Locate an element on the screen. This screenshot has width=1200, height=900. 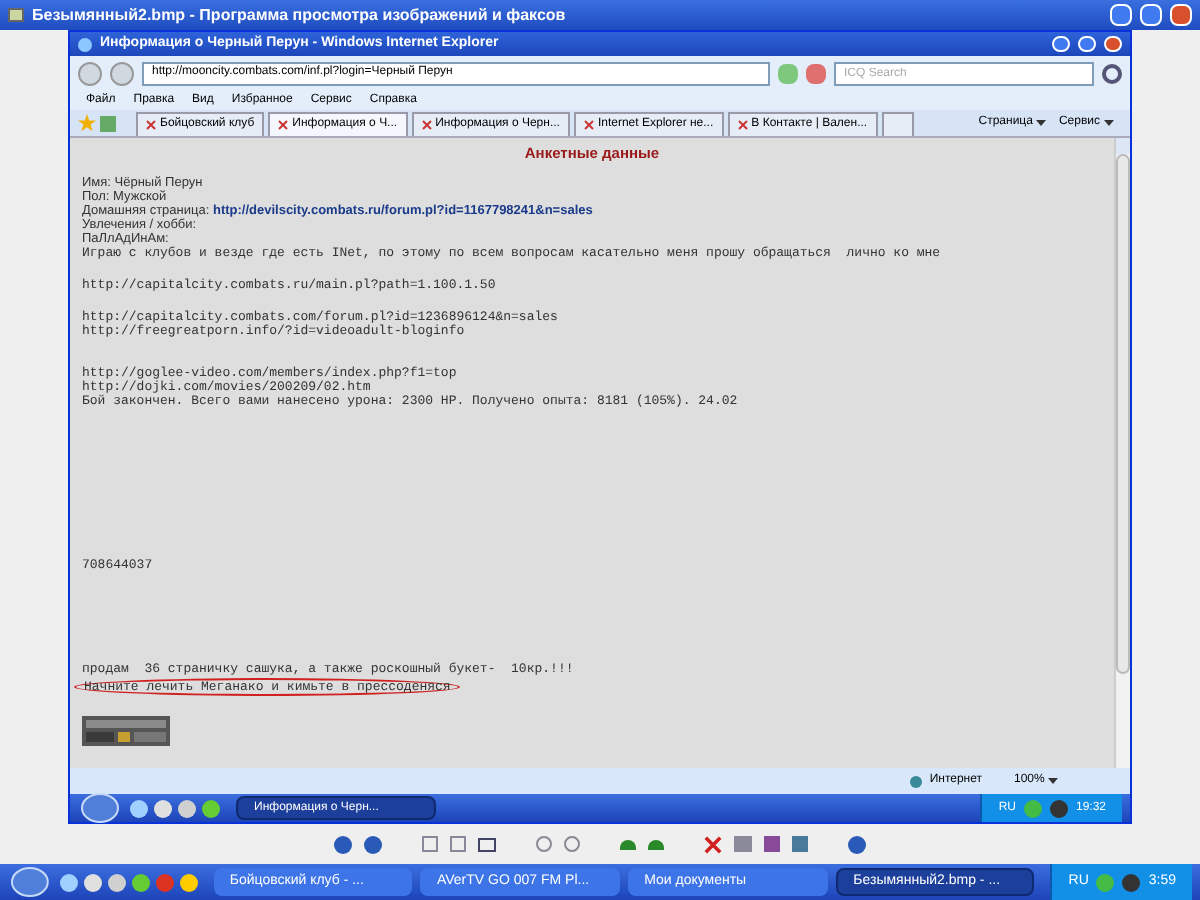
image-icon is located at coordinates (16, 15).